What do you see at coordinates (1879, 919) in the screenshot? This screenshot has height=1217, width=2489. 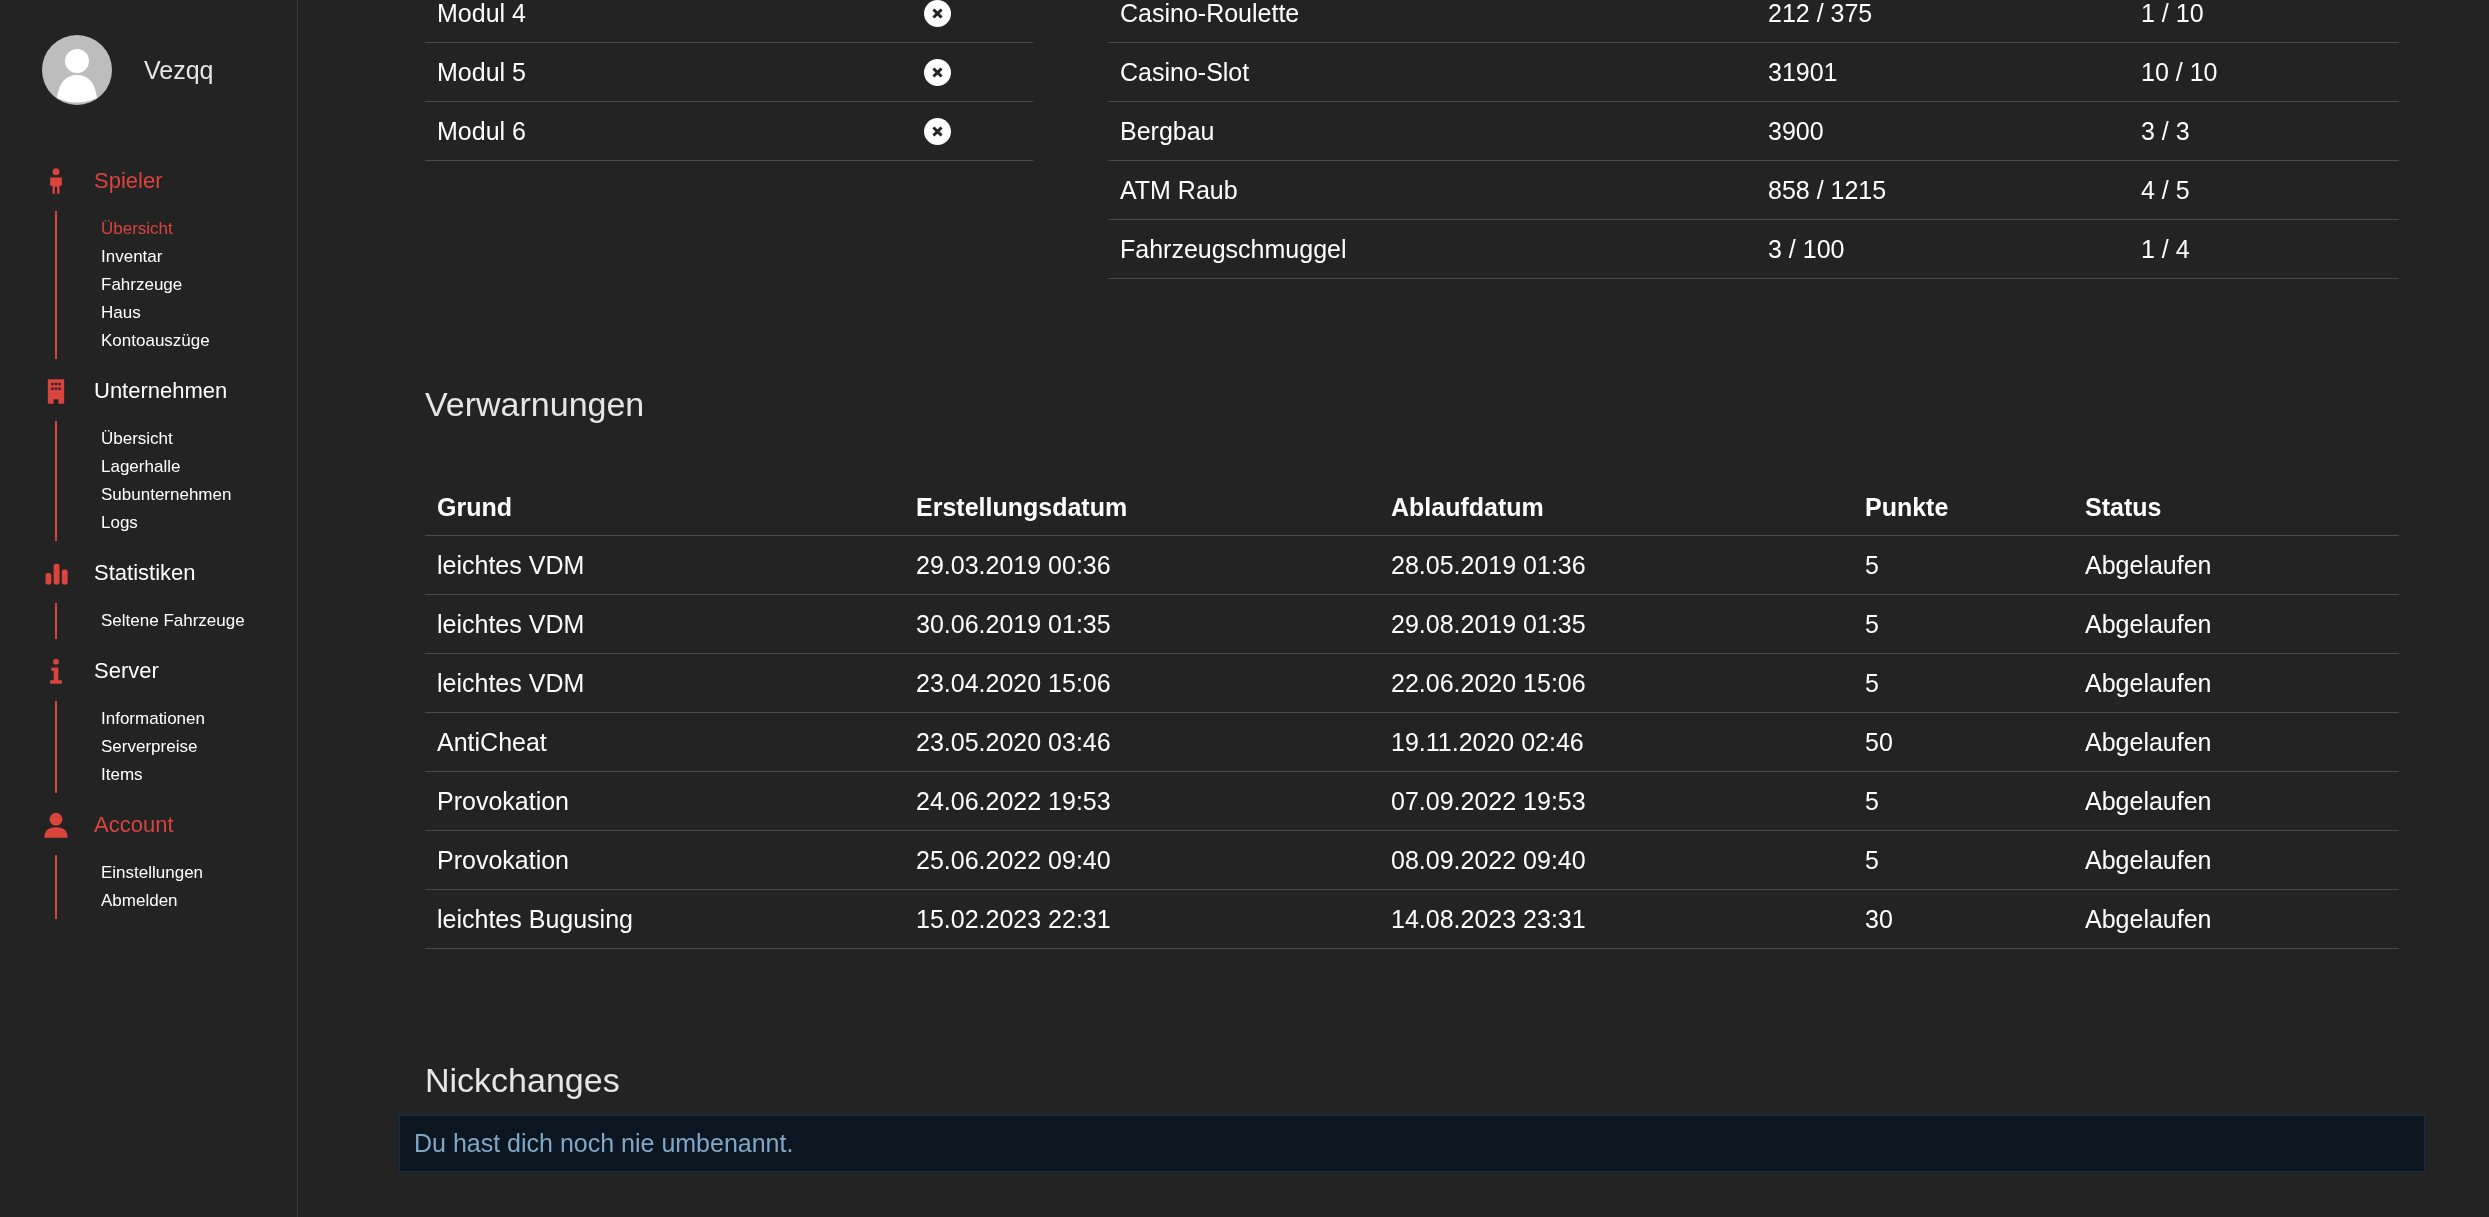 I see `table-cell-text: 30` at bounding box center [1879, 919].